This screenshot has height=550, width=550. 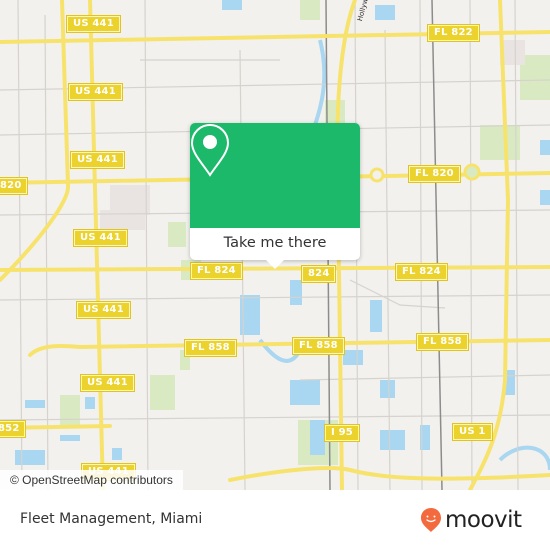 What do you see at coordinates (210, 150) in the screenshot?
I see `map-pin-icon` at bounding box center [210, 150].